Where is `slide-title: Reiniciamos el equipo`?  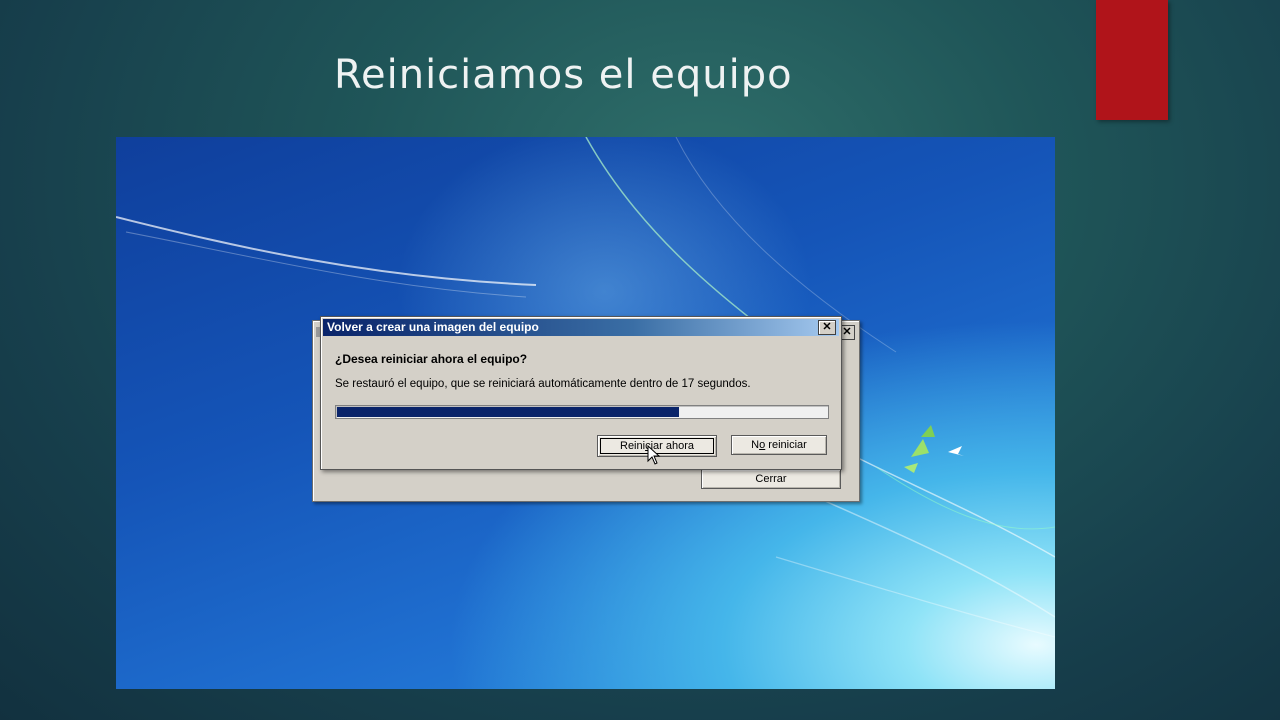 slide-title: Reiniciamos el equipo is located at coordinates (563, 75).